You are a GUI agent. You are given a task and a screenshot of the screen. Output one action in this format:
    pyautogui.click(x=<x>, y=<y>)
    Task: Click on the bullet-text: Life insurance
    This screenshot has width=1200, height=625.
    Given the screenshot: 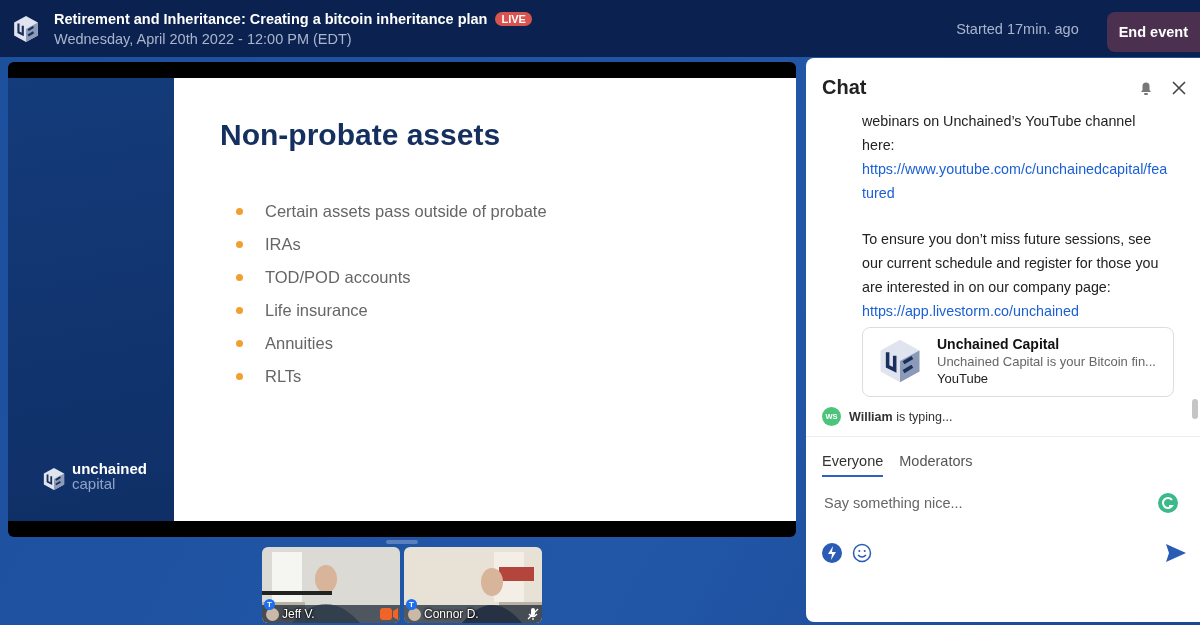 What is the action you would take?
    pyautogui.click(x=316, y=310)
    